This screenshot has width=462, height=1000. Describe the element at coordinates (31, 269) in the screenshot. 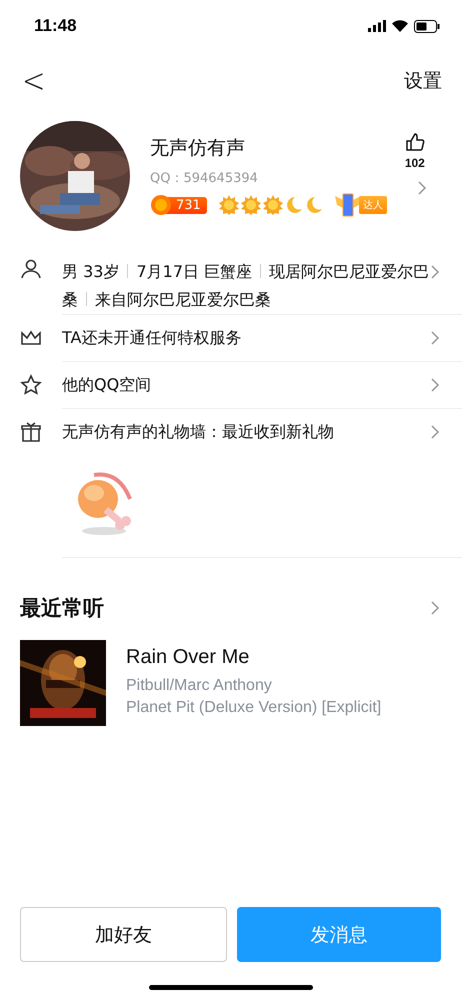

I see `person-icon` at that location.